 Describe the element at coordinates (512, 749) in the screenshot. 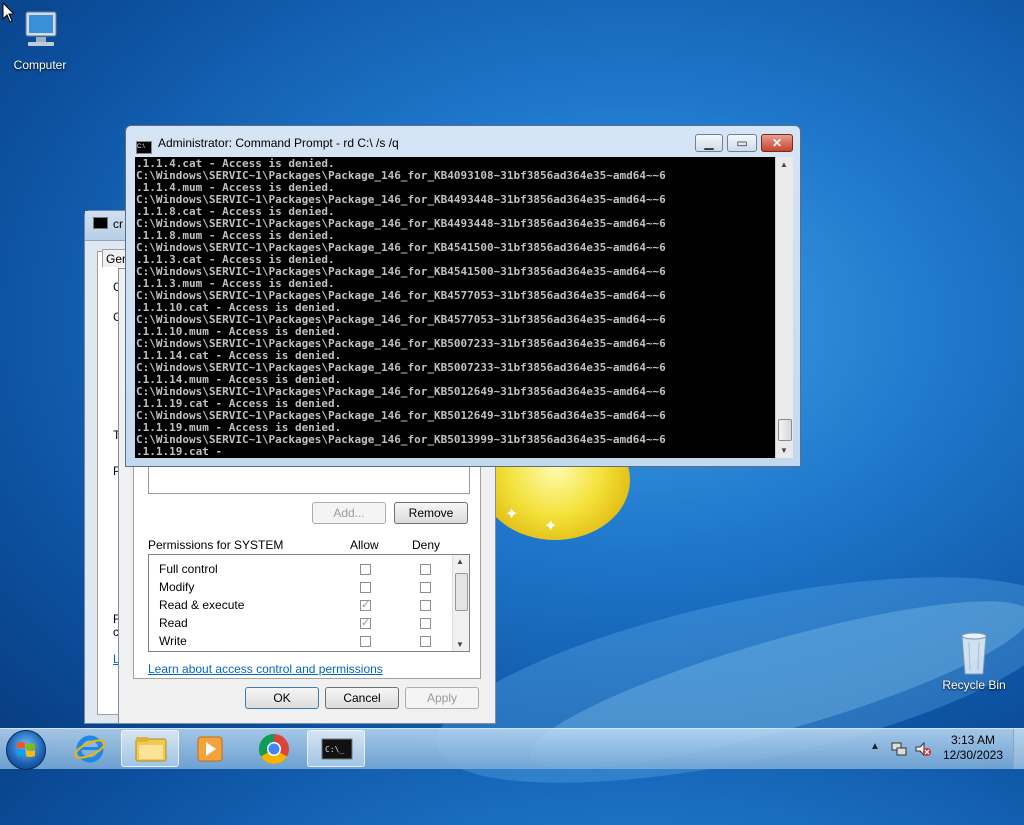

I see `taskbar: C:\_ ▲ 3:13 AM 12/30/2023` at that location.